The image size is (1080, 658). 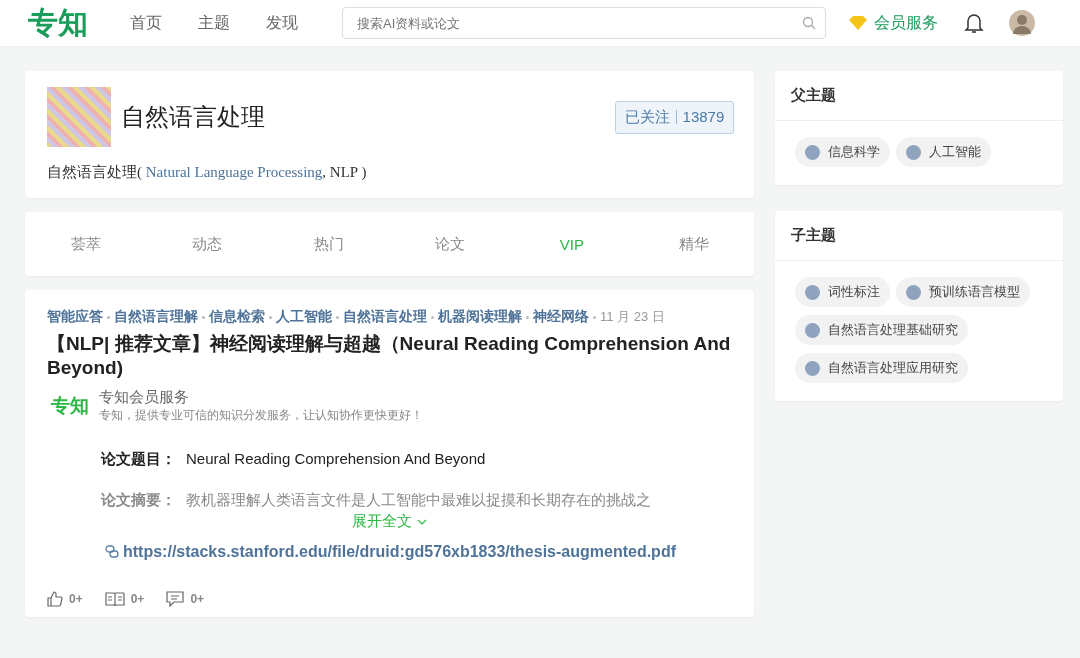 What do you see at coordinates (70, 406) in the screenshot?
I see `source-logo: 专知` at bounding box center [70, 406].